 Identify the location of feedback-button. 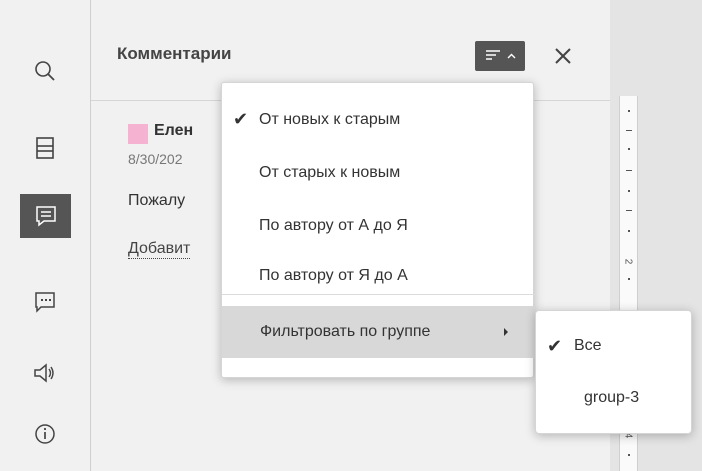
(45, 373).